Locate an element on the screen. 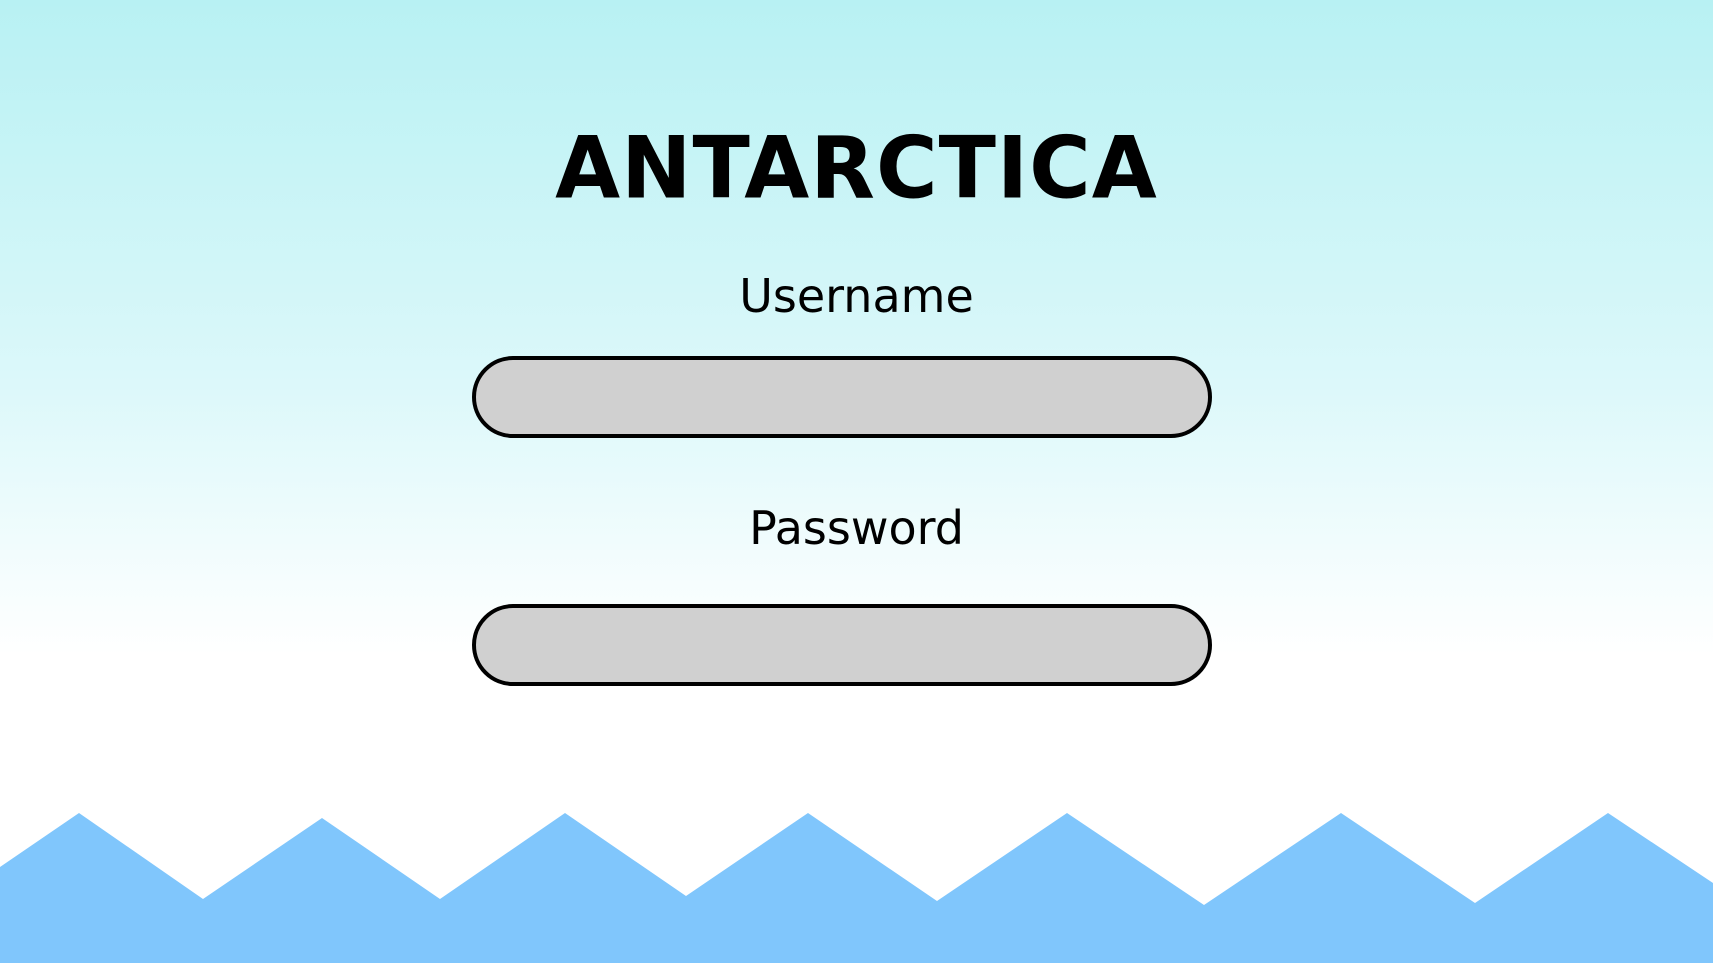 The image size is (1713, 963). password-input is located at coordinates (842, 645).